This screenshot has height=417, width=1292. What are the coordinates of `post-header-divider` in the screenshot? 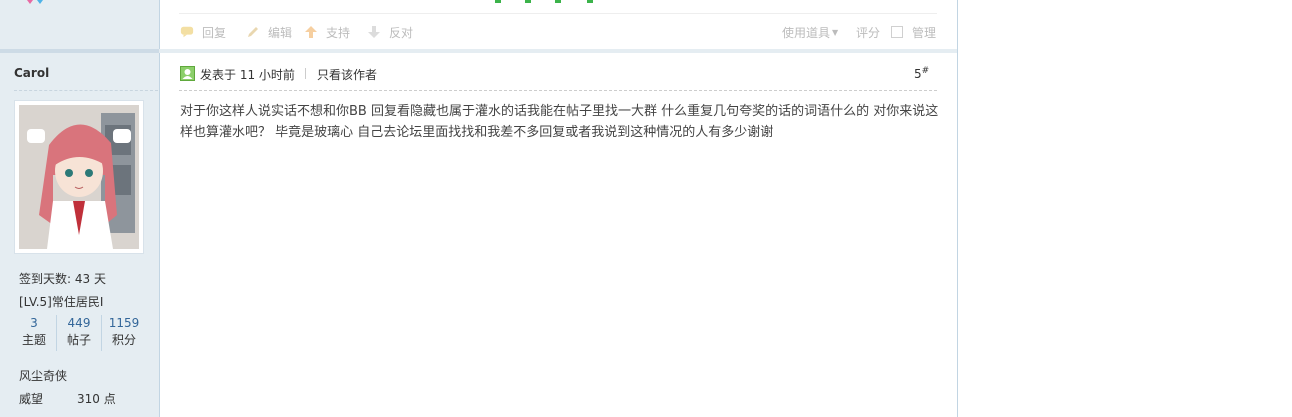 It's located at (558, 90).